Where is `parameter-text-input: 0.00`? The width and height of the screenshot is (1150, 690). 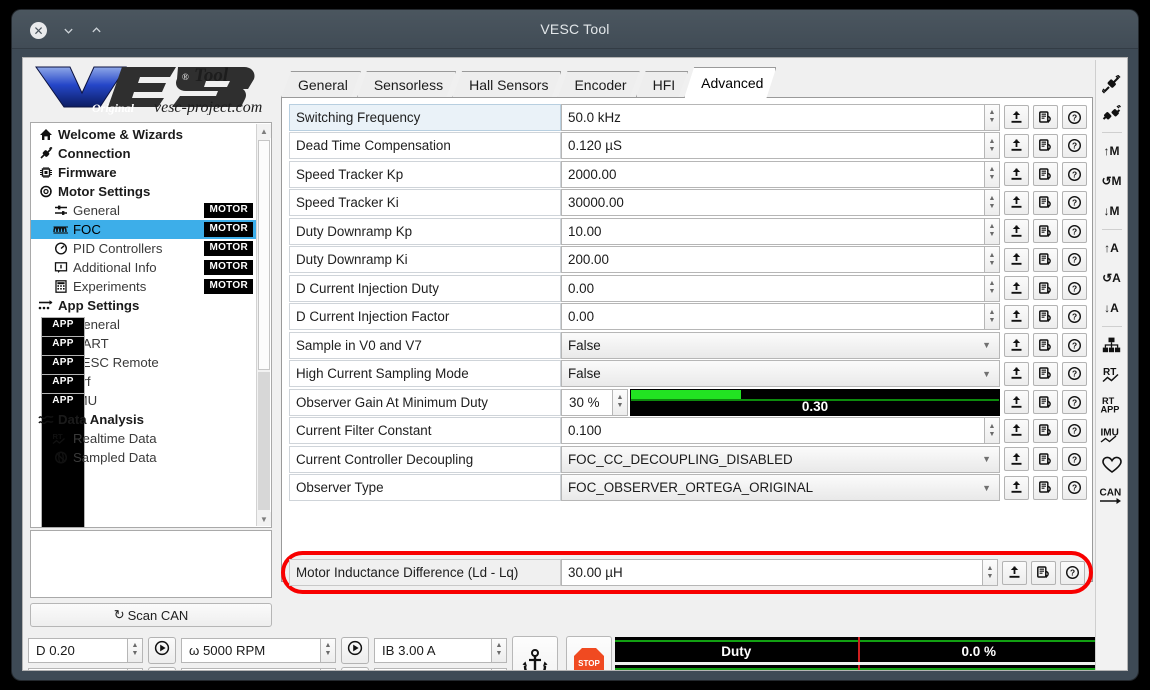
parameter-text-input: 0.00 is located at coordinates (773, 317).